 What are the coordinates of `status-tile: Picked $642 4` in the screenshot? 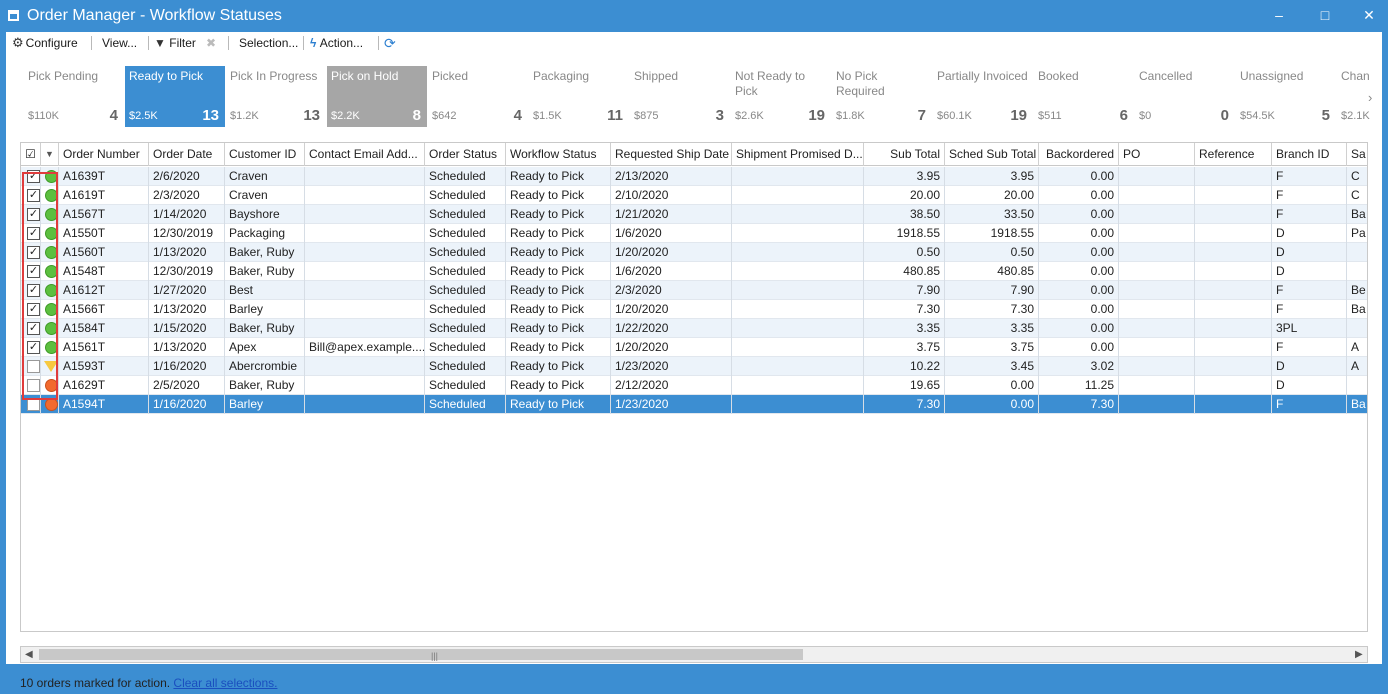 It's located at (478, 96).